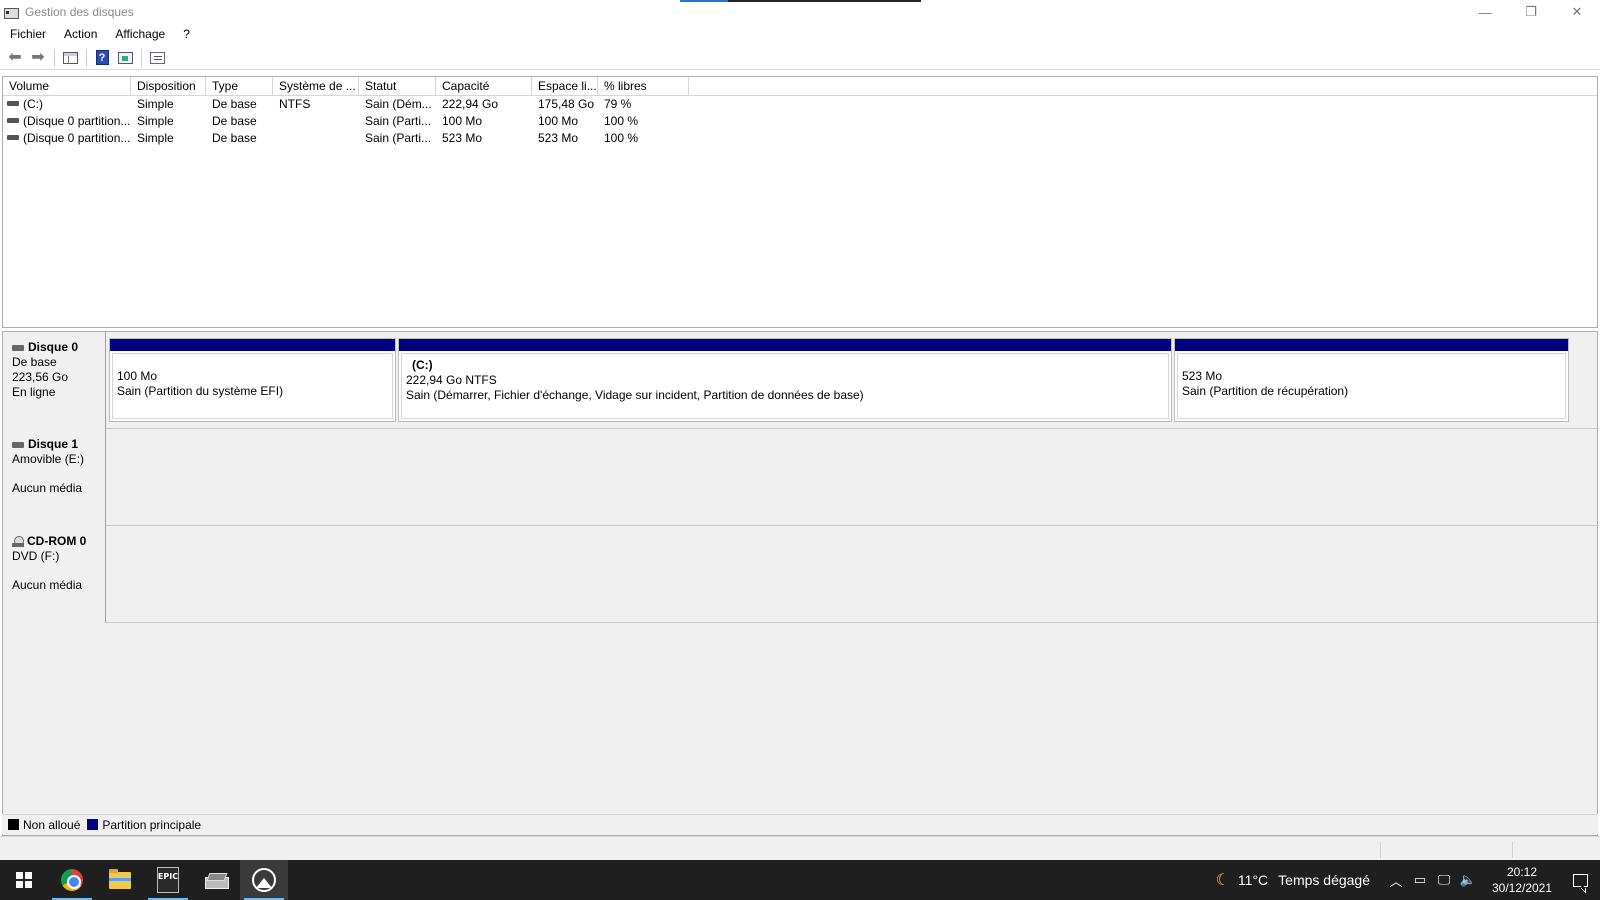 The image size is (1600, 900). Describe the element at coordinates (40, 377) in the screenshot. I see `disk-size: 223,56 Go` at that location.